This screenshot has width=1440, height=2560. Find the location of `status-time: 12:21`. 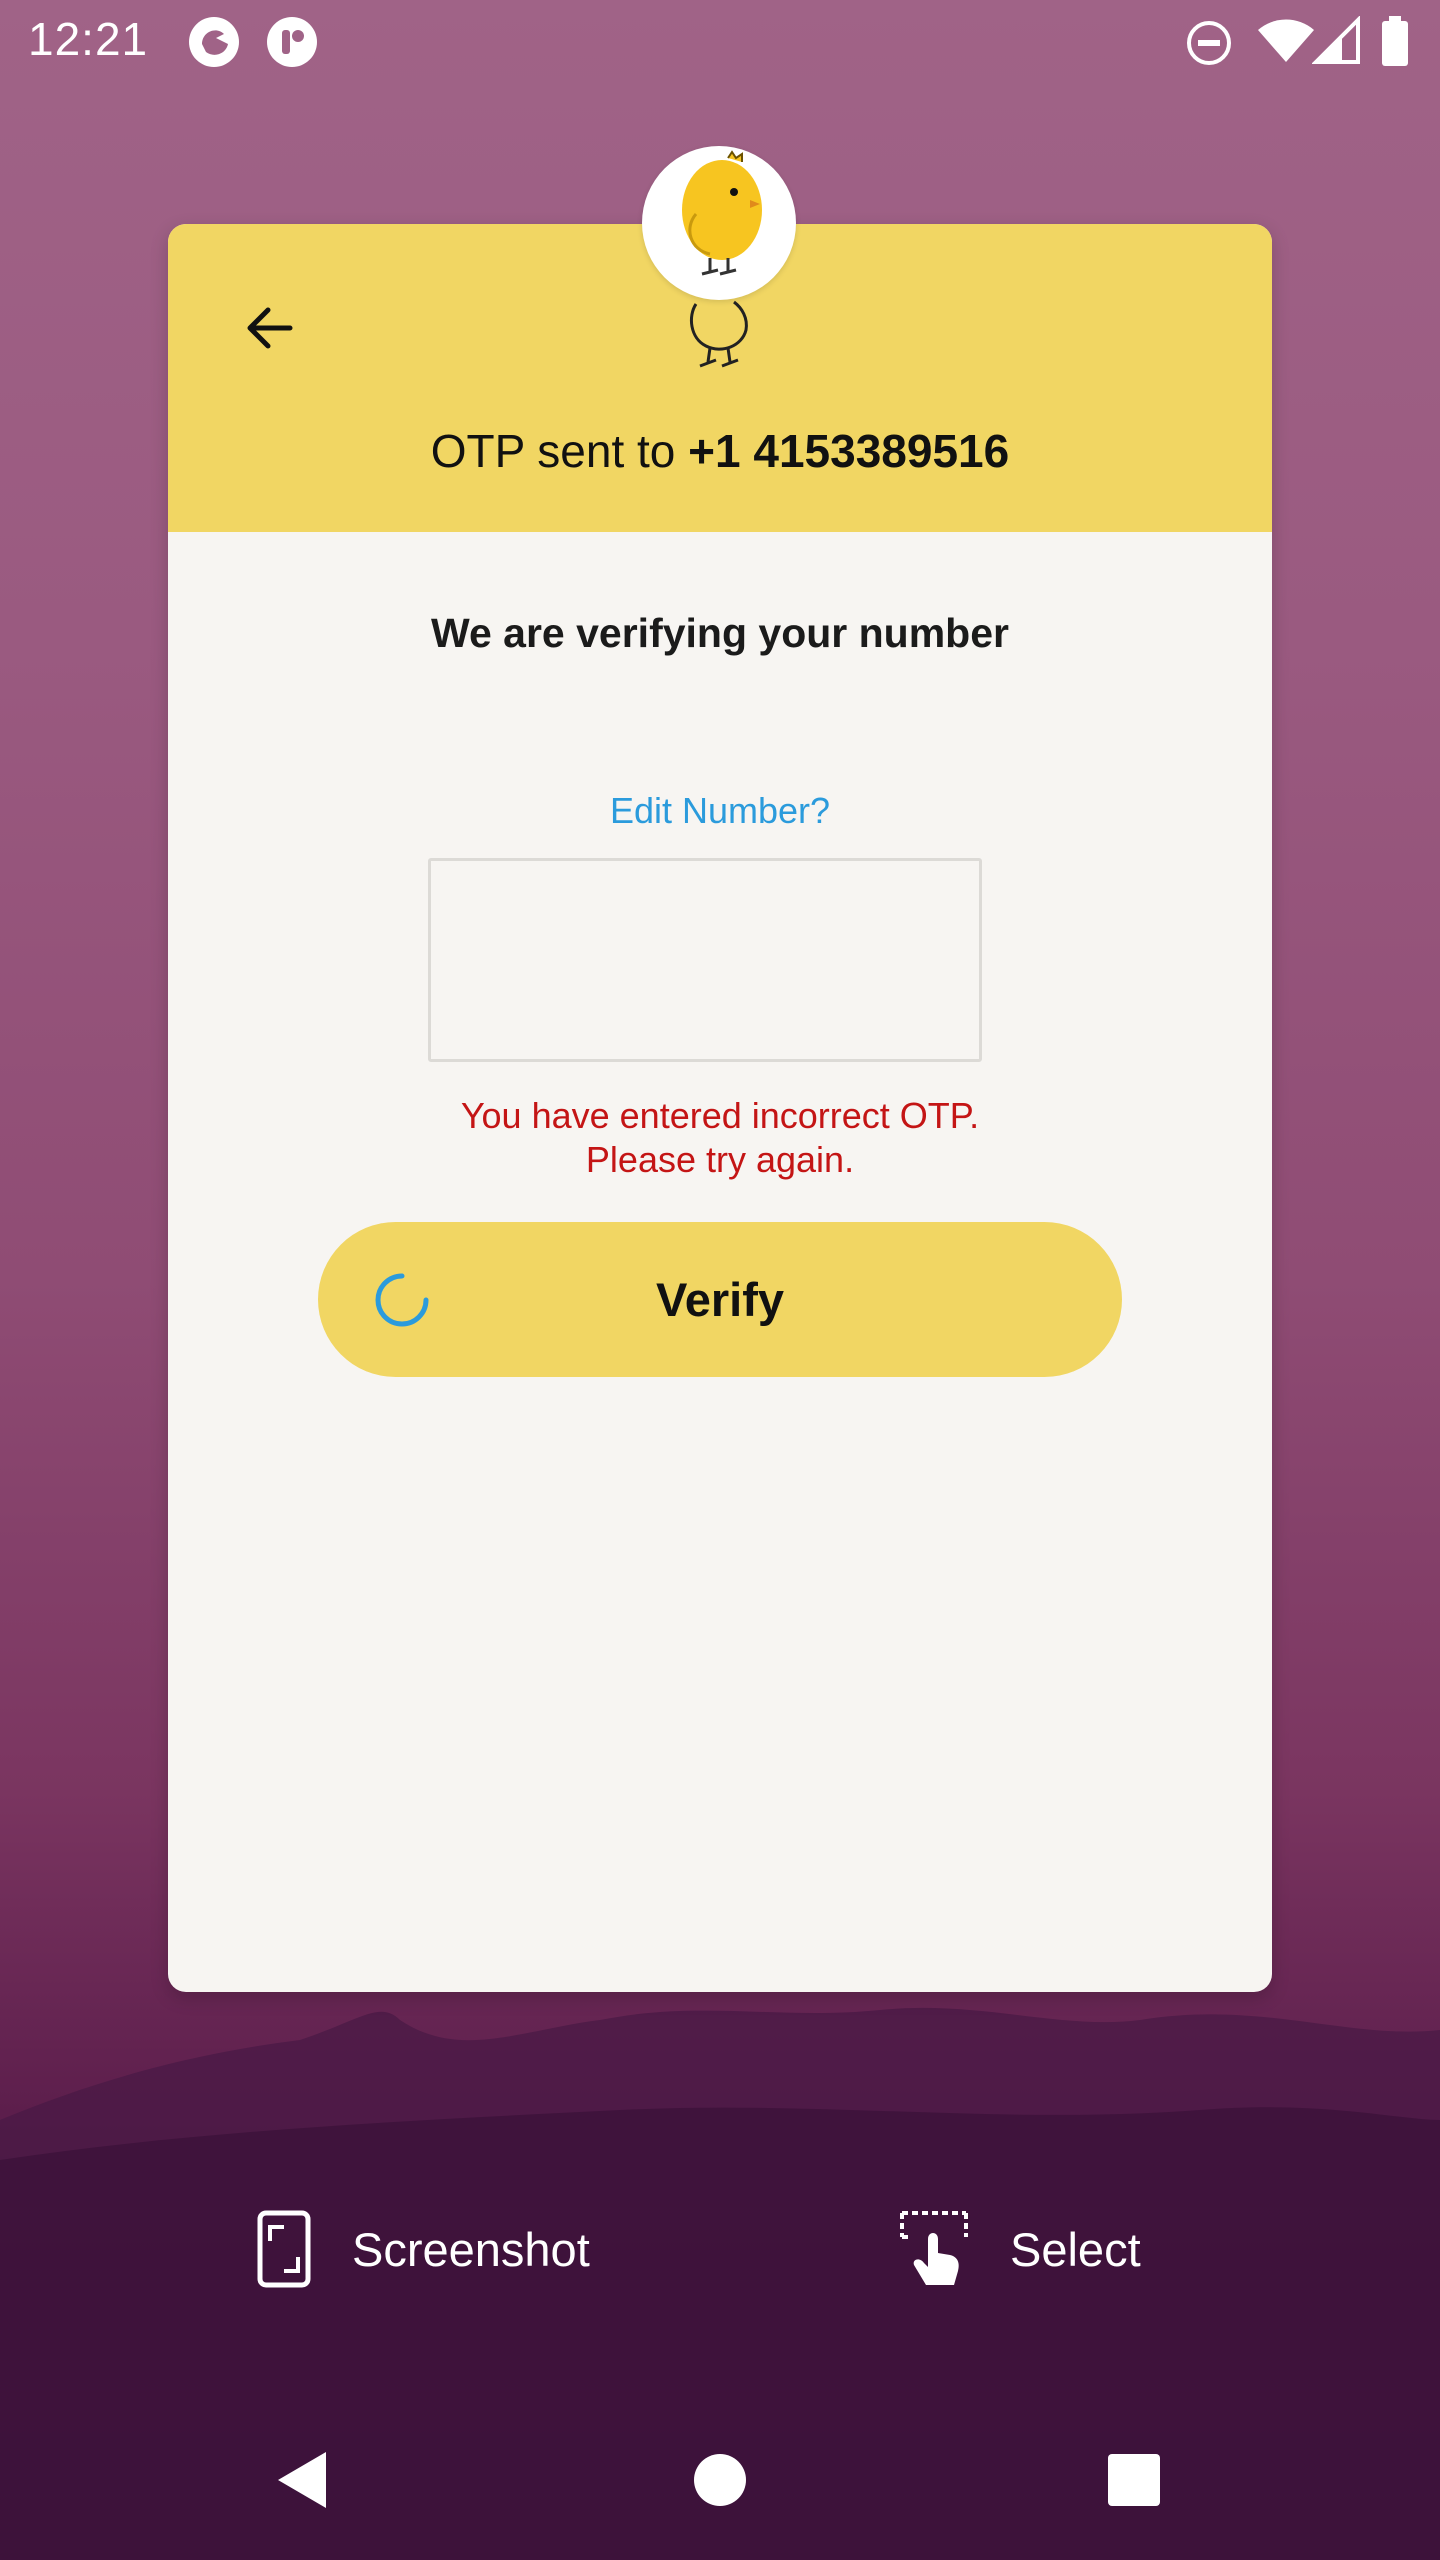

status-time: 12:21 is located at coordinates (88, 39).